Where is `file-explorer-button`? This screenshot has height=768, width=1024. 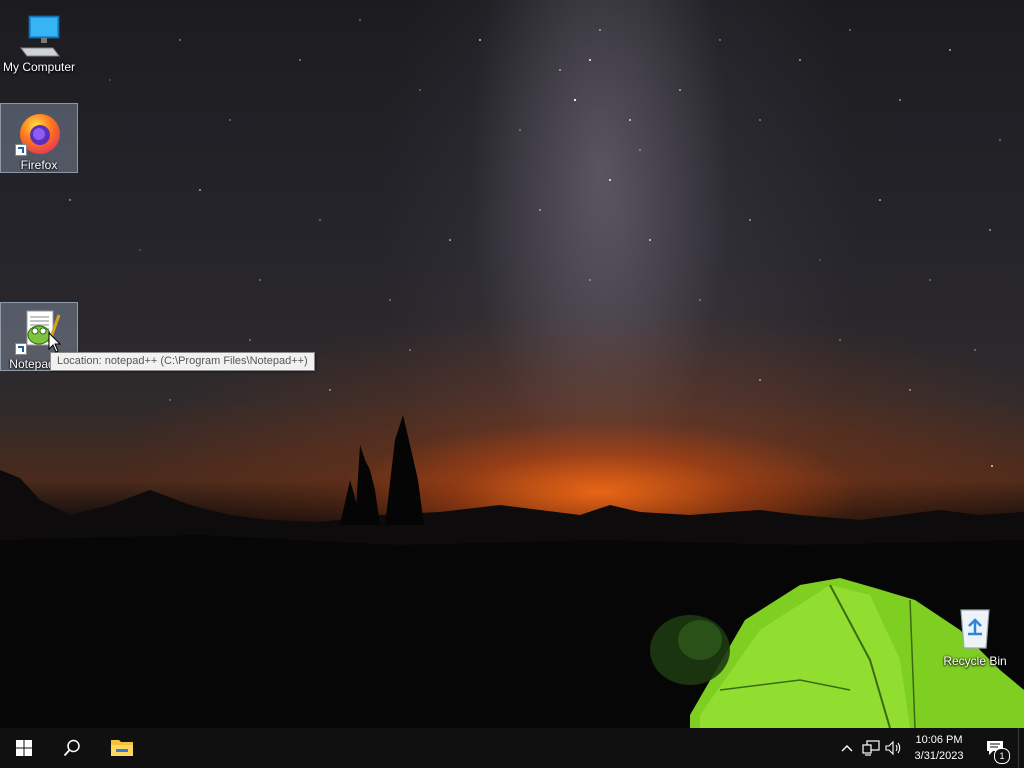
file-explorer-button is located at coordinates (122, 748).